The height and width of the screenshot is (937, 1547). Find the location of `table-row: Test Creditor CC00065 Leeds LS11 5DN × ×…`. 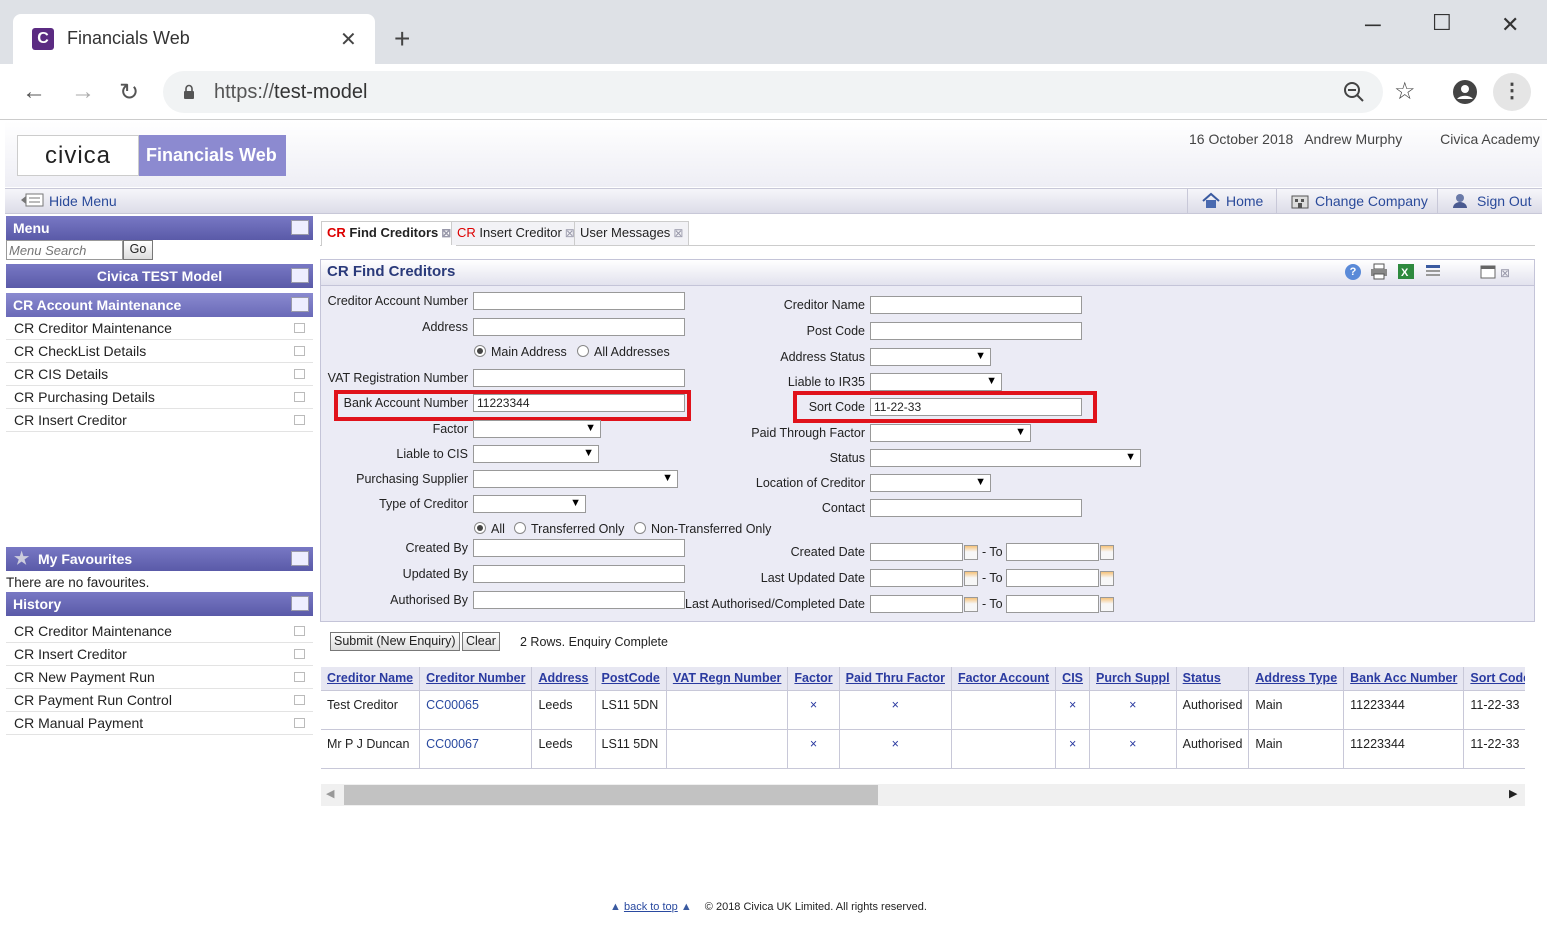

table-row: Test Creditor CC00065 Leeds LS11 5DN × ×… is located at coordinates (923, 710).